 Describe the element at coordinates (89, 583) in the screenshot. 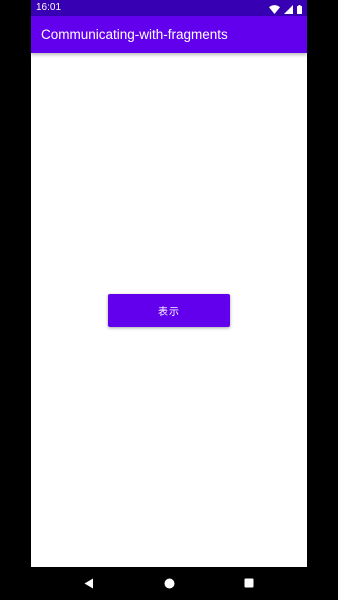

I see `back-icon` at that location.